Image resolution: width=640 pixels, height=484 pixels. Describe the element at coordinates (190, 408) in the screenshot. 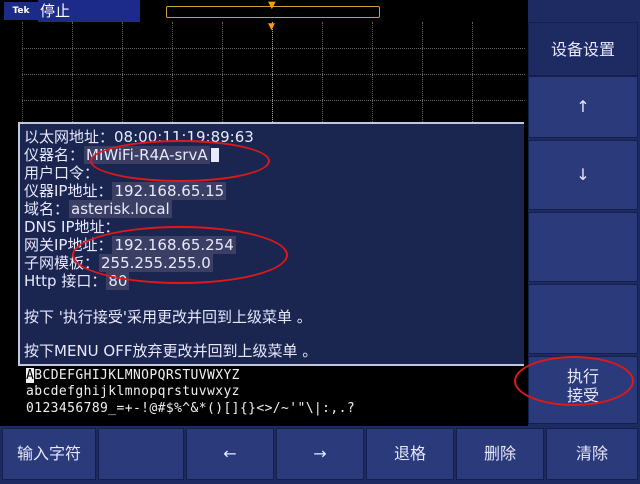

I see `charset-symbols-row: 0123456789_=+-!@#$%^&*()[]{}<>/~'"\|:,.?` at that location.